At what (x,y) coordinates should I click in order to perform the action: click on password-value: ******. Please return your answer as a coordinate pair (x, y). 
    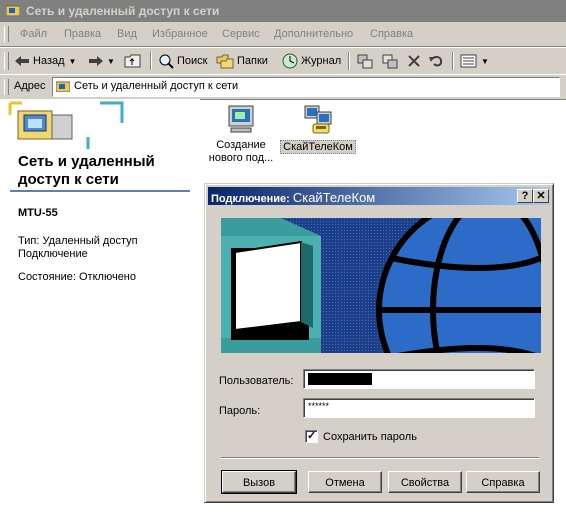
    Looking at the image, I should click on (319, 406).